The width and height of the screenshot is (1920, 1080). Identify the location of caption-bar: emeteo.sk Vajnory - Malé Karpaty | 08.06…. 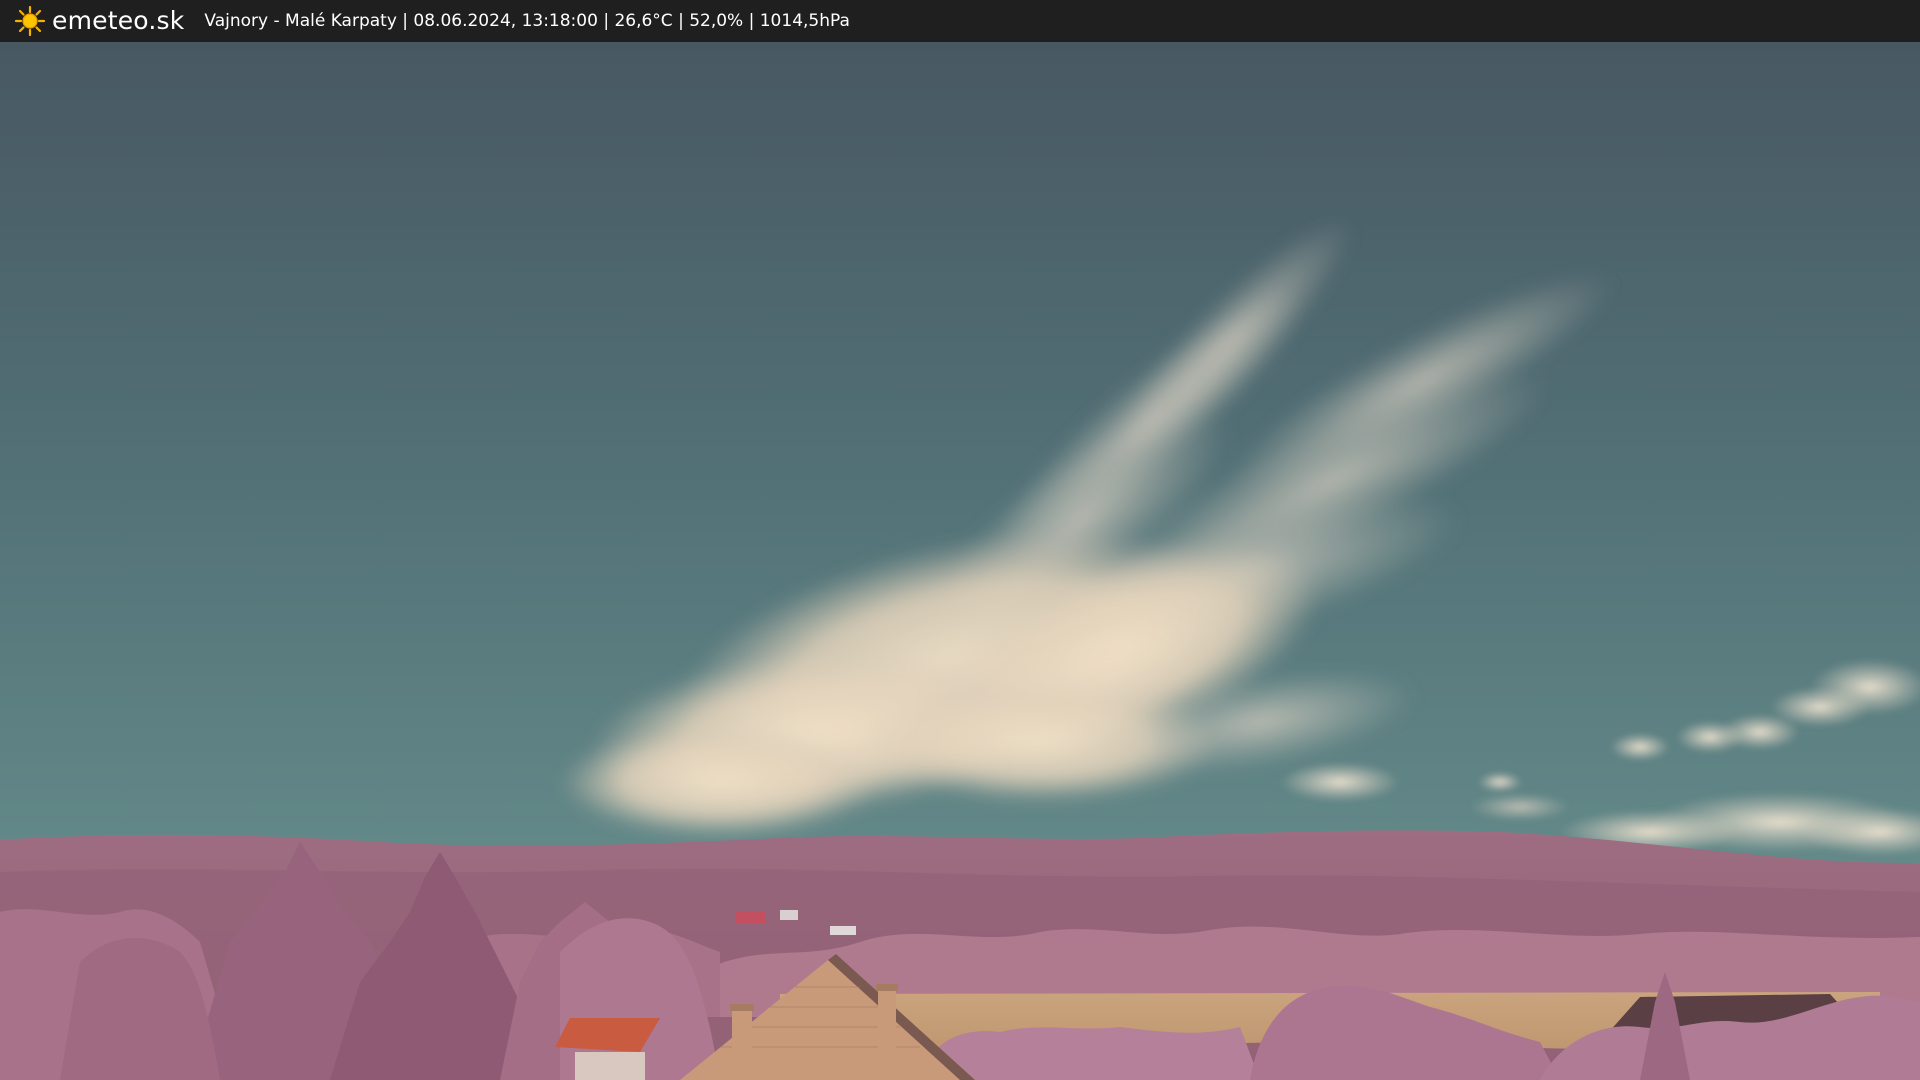
(960, 21).